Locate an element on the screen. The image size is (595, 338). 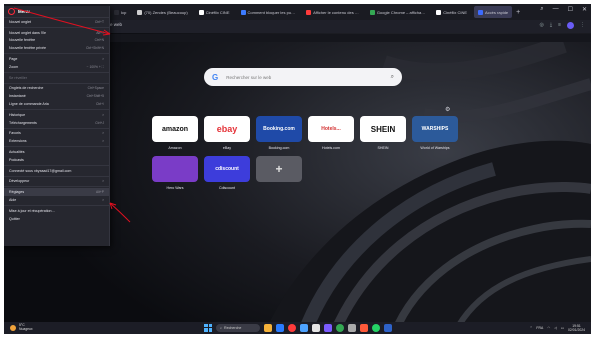
menu-item-shortcut: Ctrl+Shift+N is located at coordinates (95, 48).